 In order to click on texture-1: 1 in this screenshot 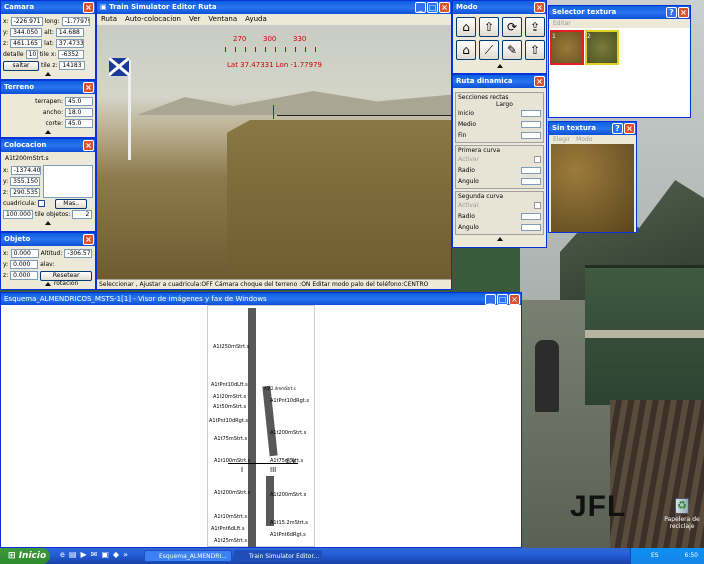, I will do `click(567, 47)`.